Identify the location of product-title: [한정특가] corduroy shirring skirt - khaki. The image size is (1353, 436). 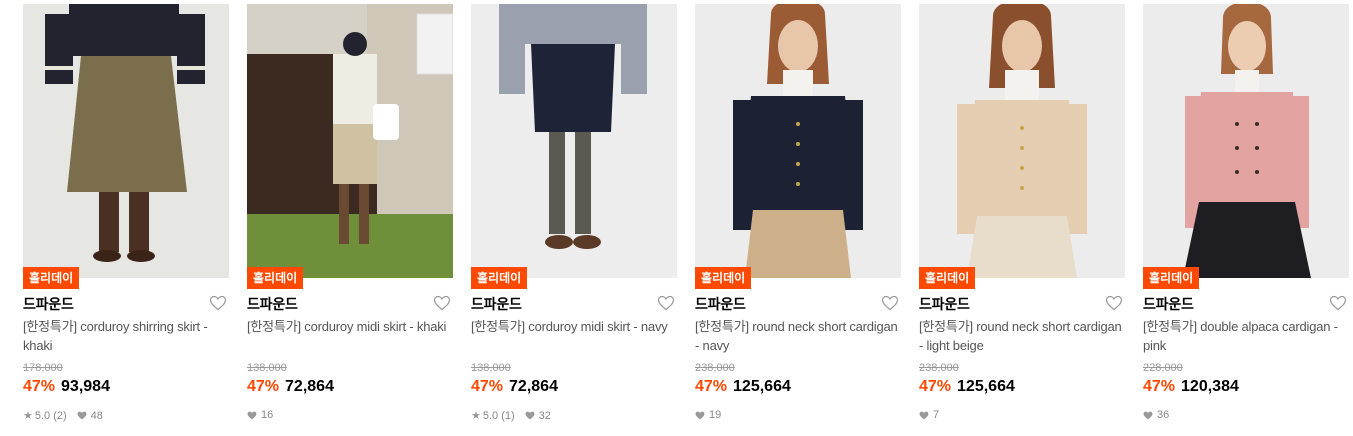
(126, 336).